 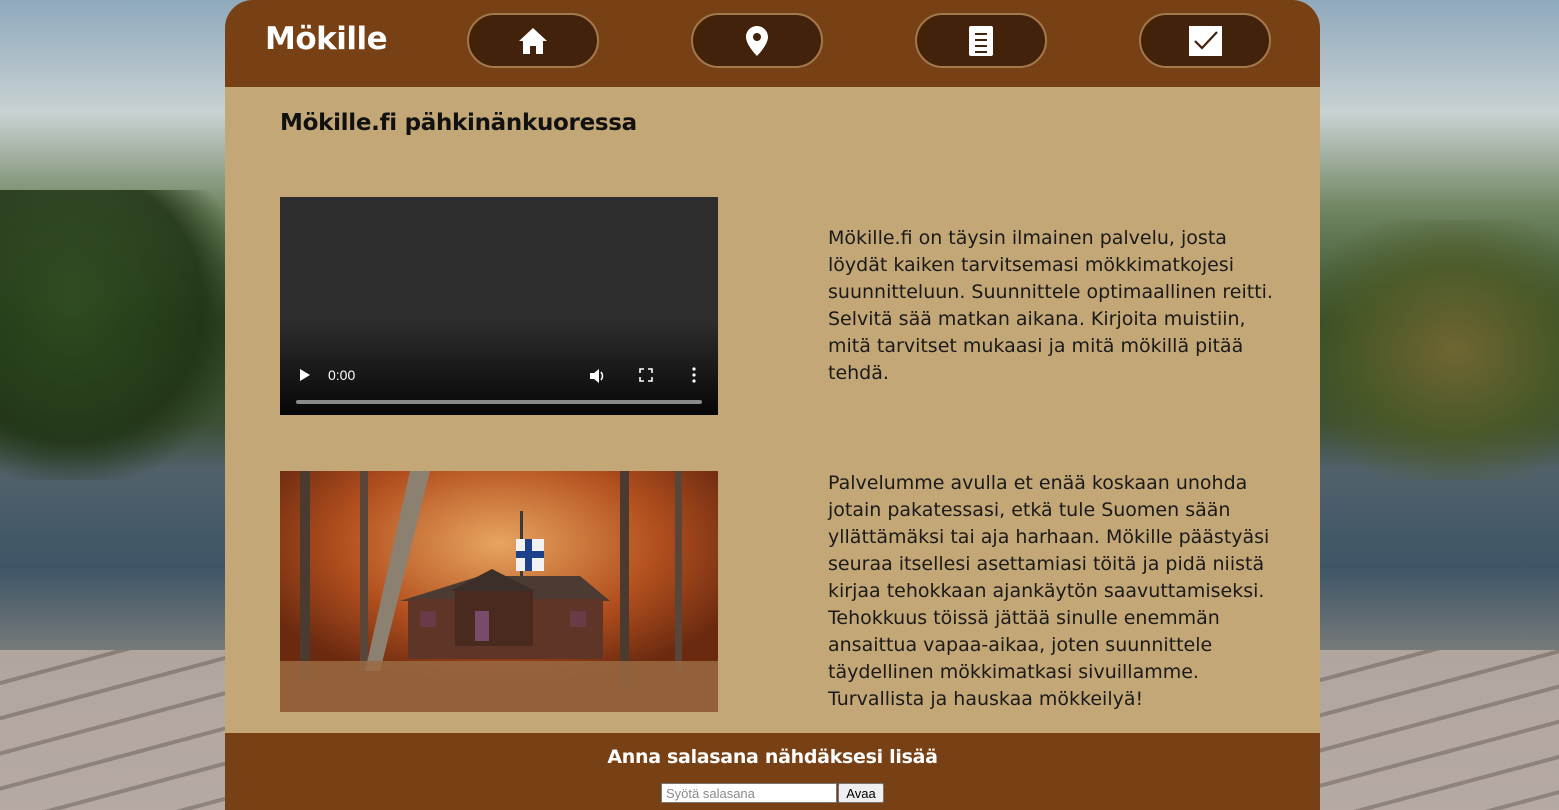 I want to click on page-title: Mökille.fi pähkinänkuoressa, so click(x=458, y=123).